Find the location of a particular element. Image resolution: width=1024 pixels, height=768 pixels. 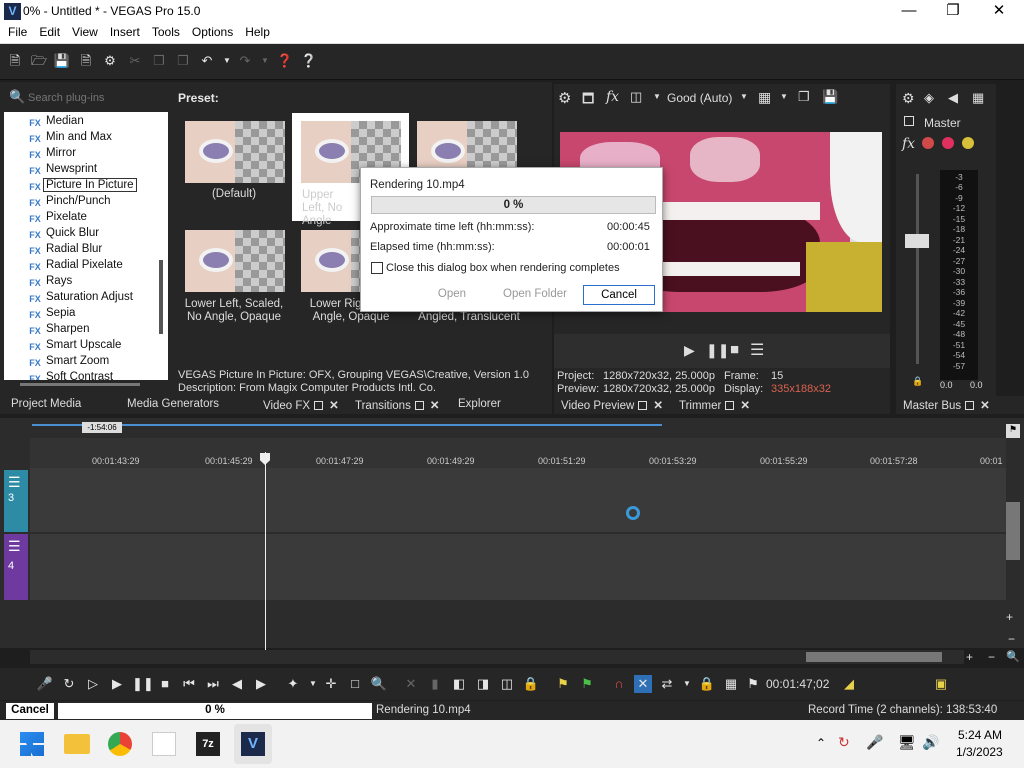

microsoft-store-icon is located at coordinates (164, 744).